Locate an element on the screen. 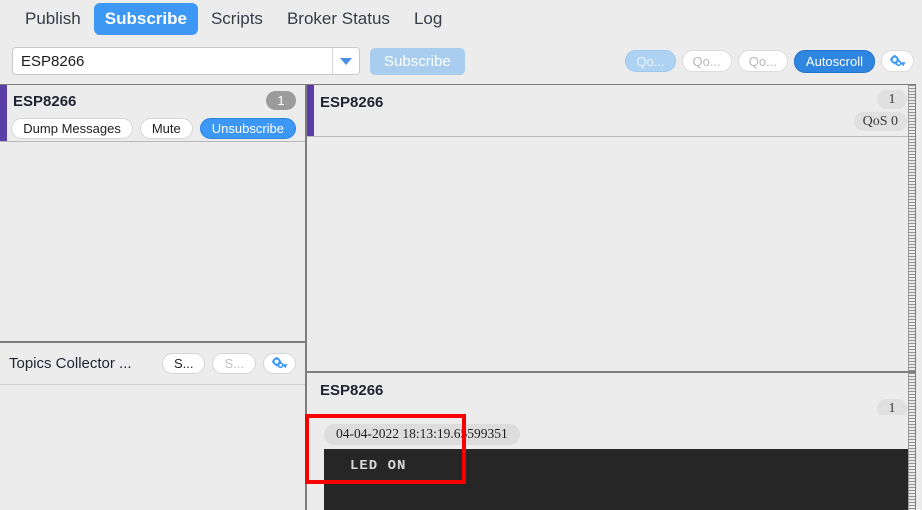 This screenshot has height=510, width=922. collector-settings-button is located at coordinates (279, 363).